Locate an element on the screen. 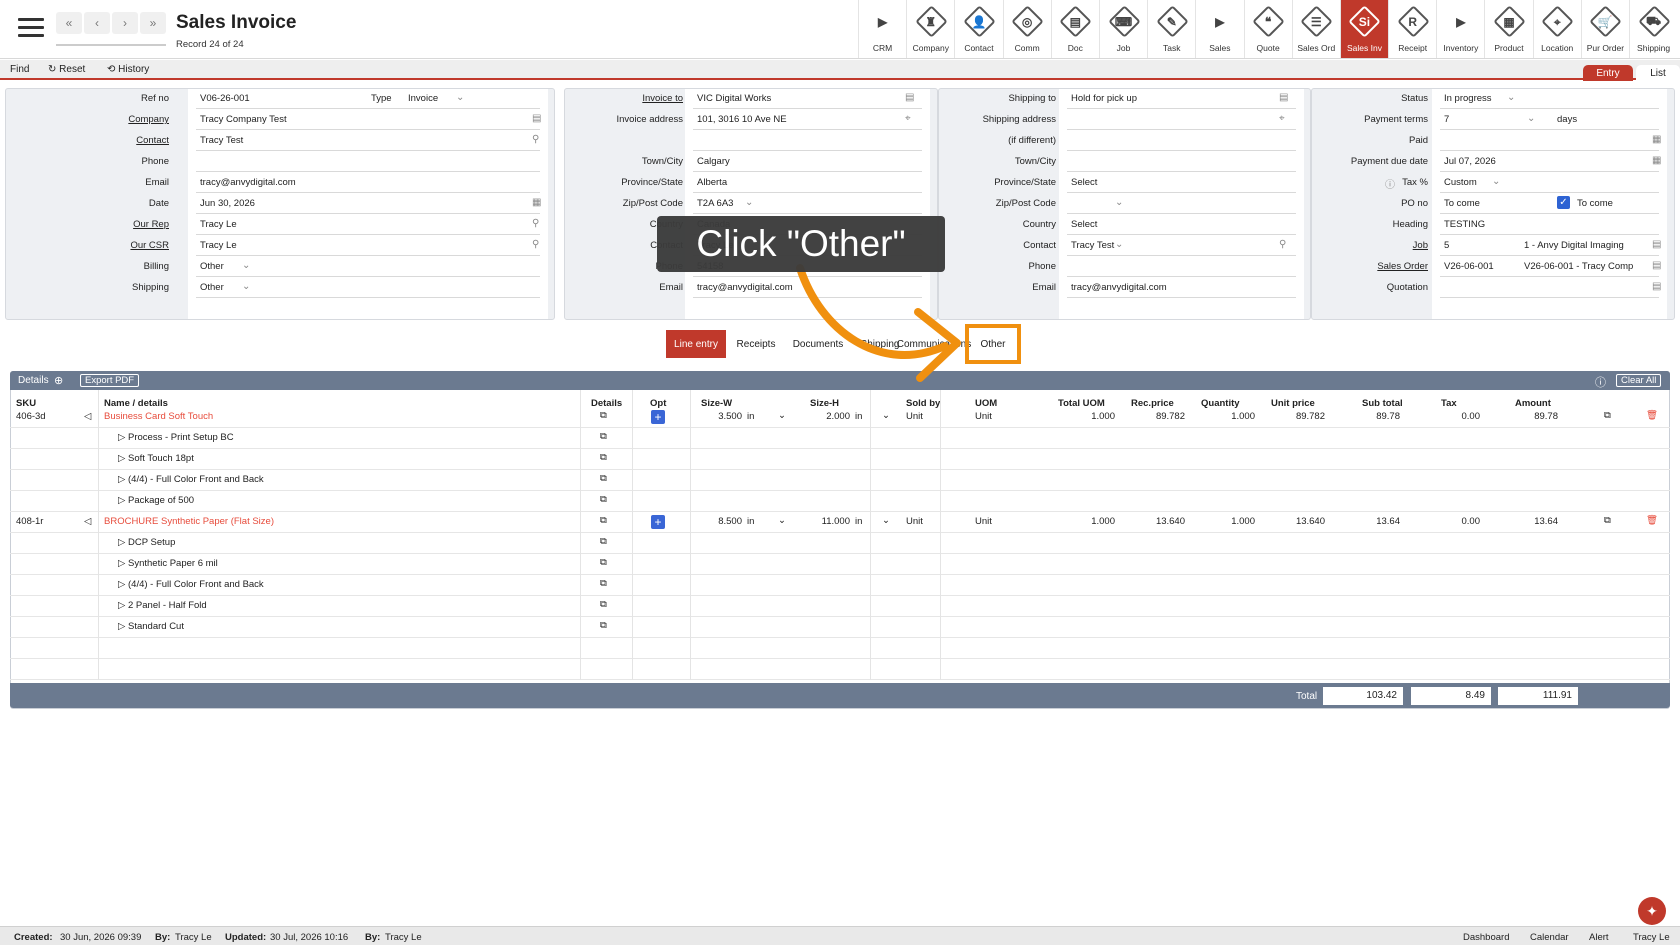 The height and width of the screenshot is (945, 1680). panel1-label-1: Company is located at coordinates (94, 119).